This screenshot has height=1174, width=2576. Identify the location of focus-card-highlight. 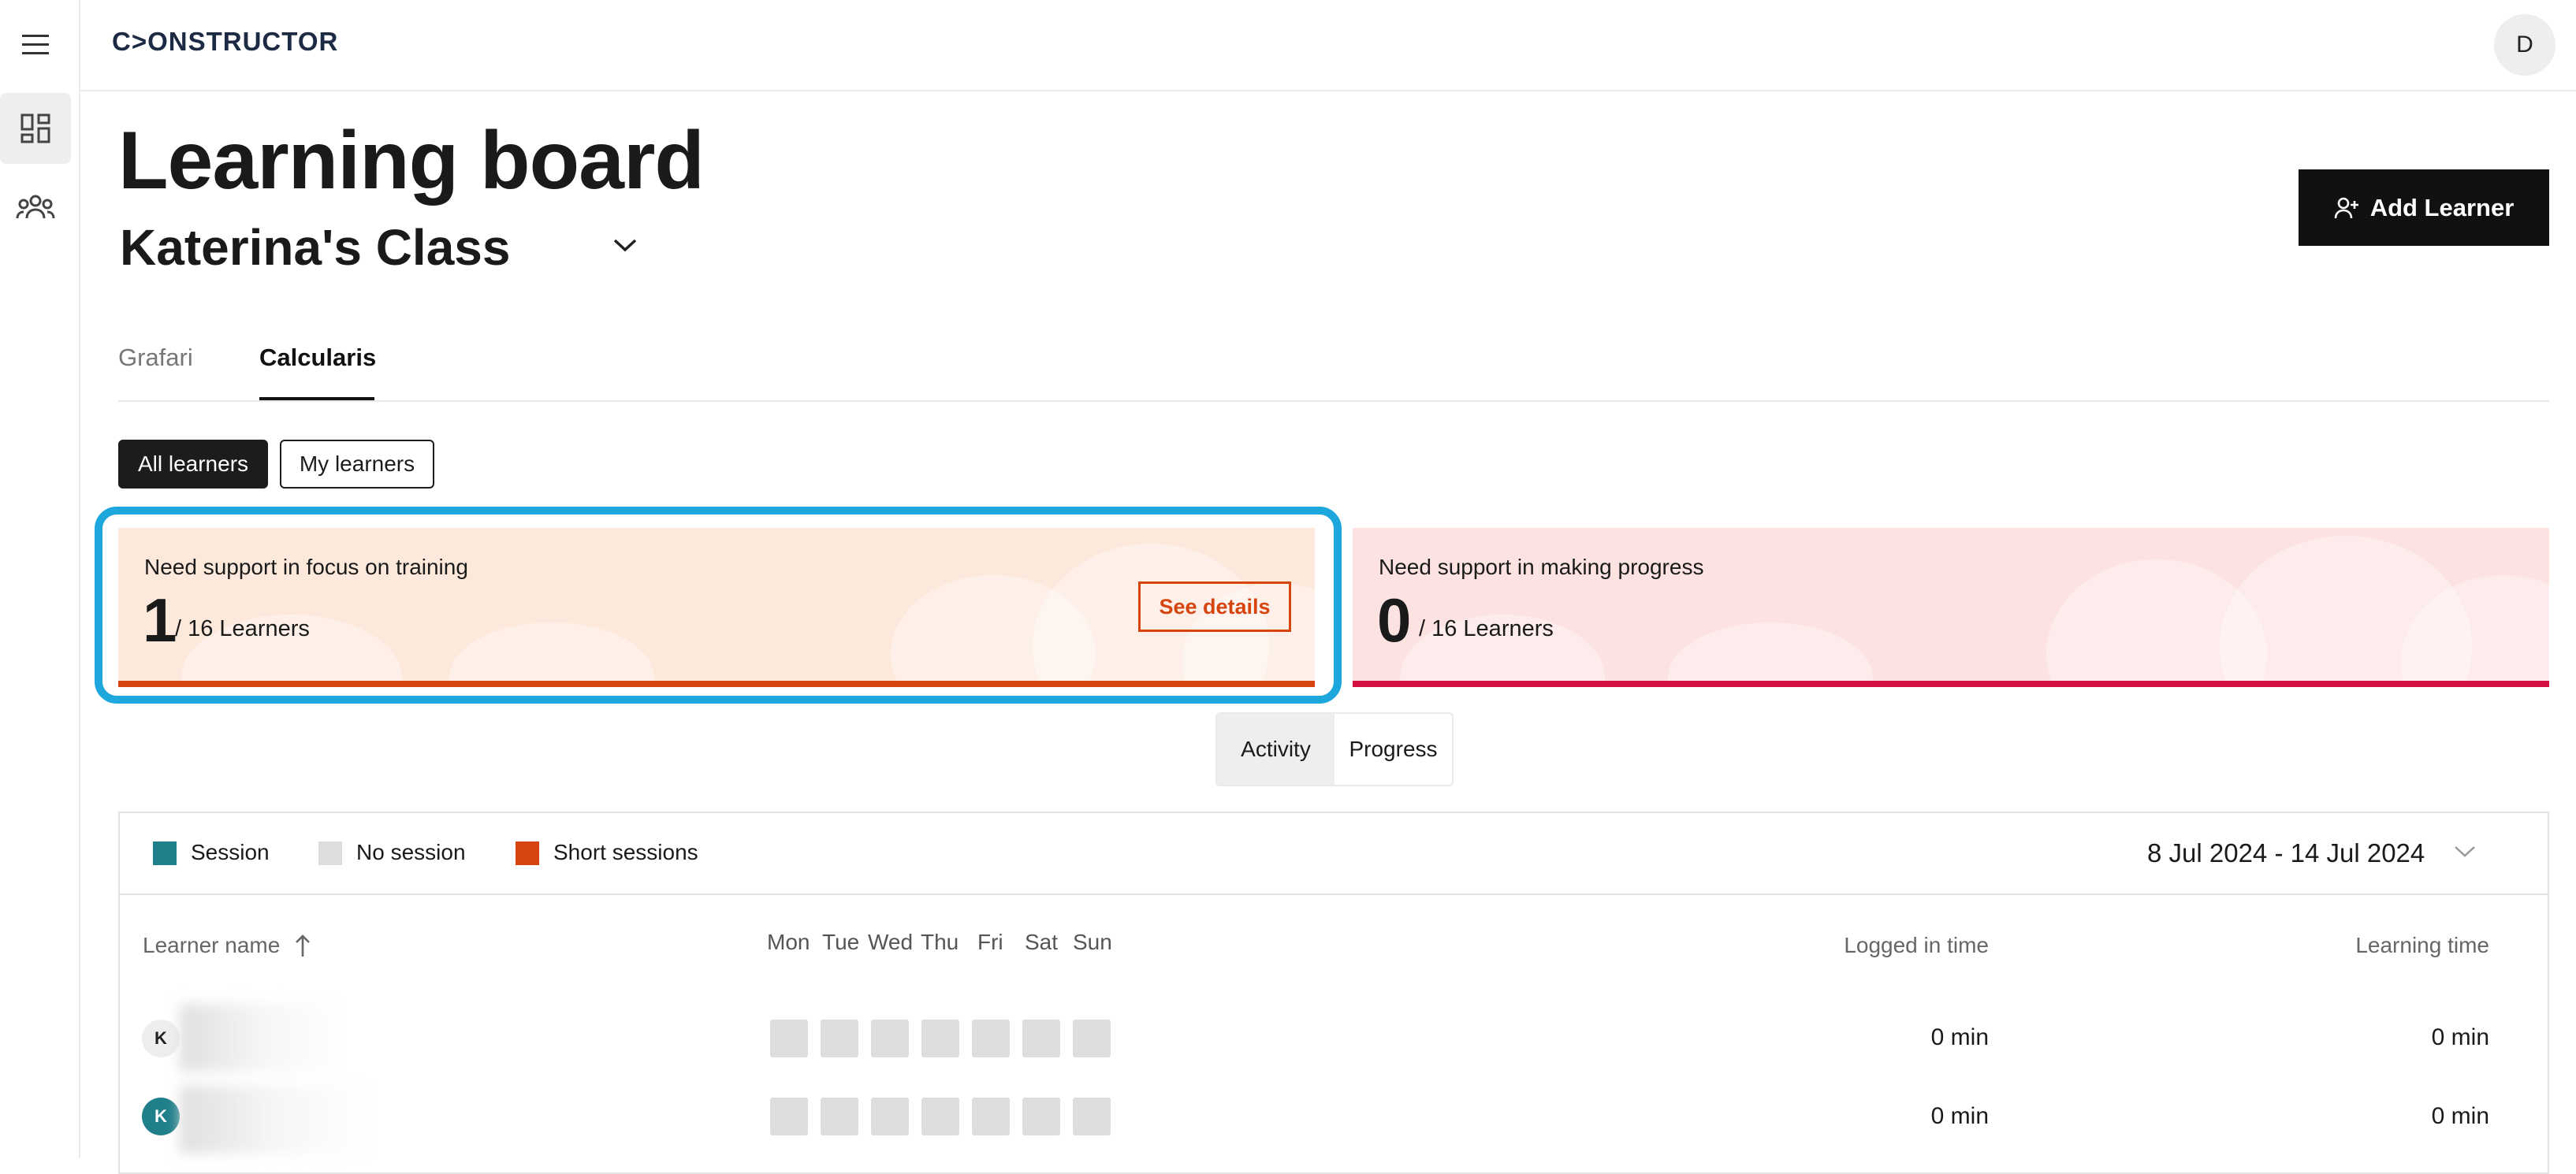
(718, 605).